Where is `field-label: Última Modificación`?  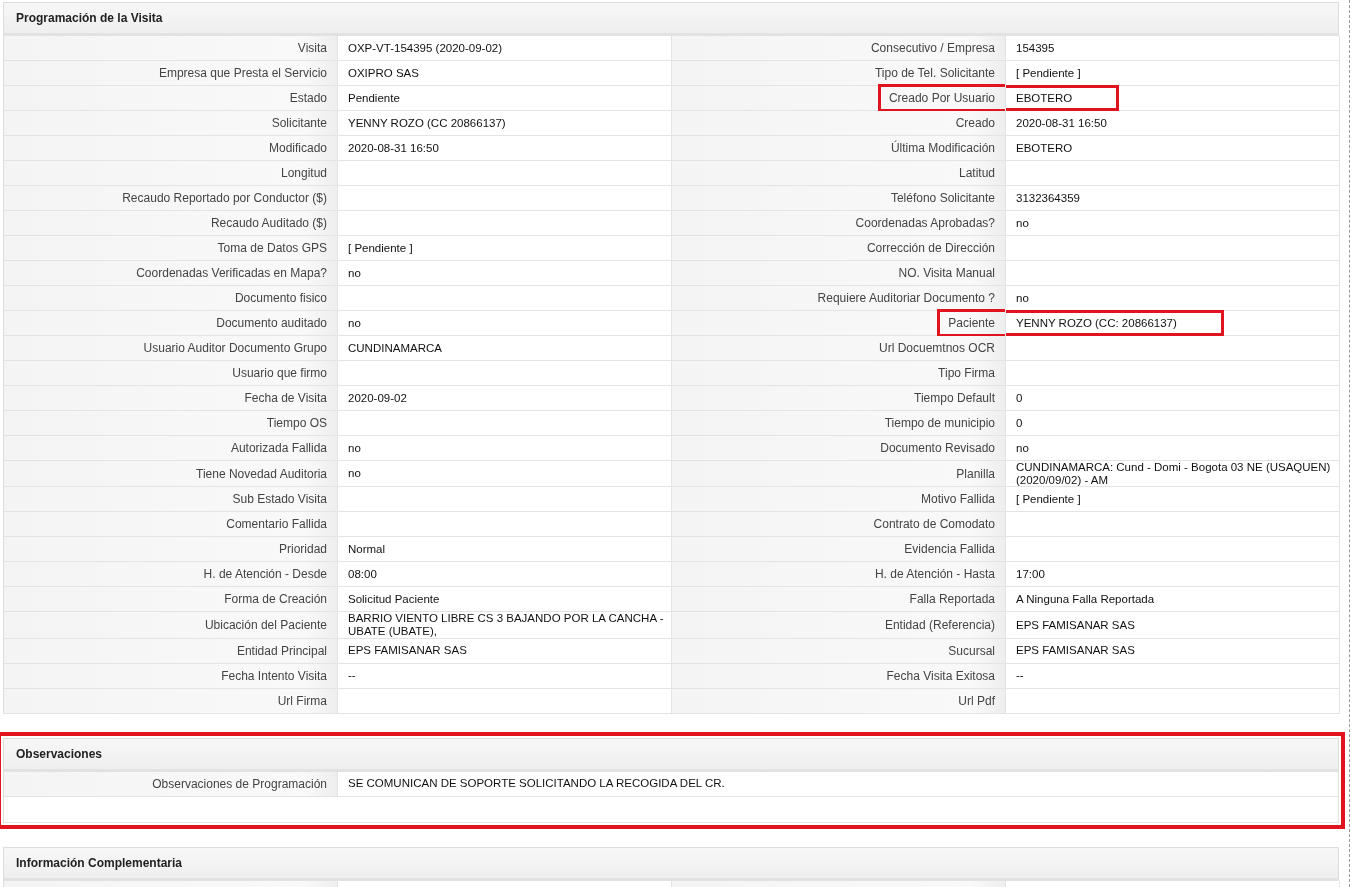 field-label: Última Modificación is located at coordinates (942, 148).